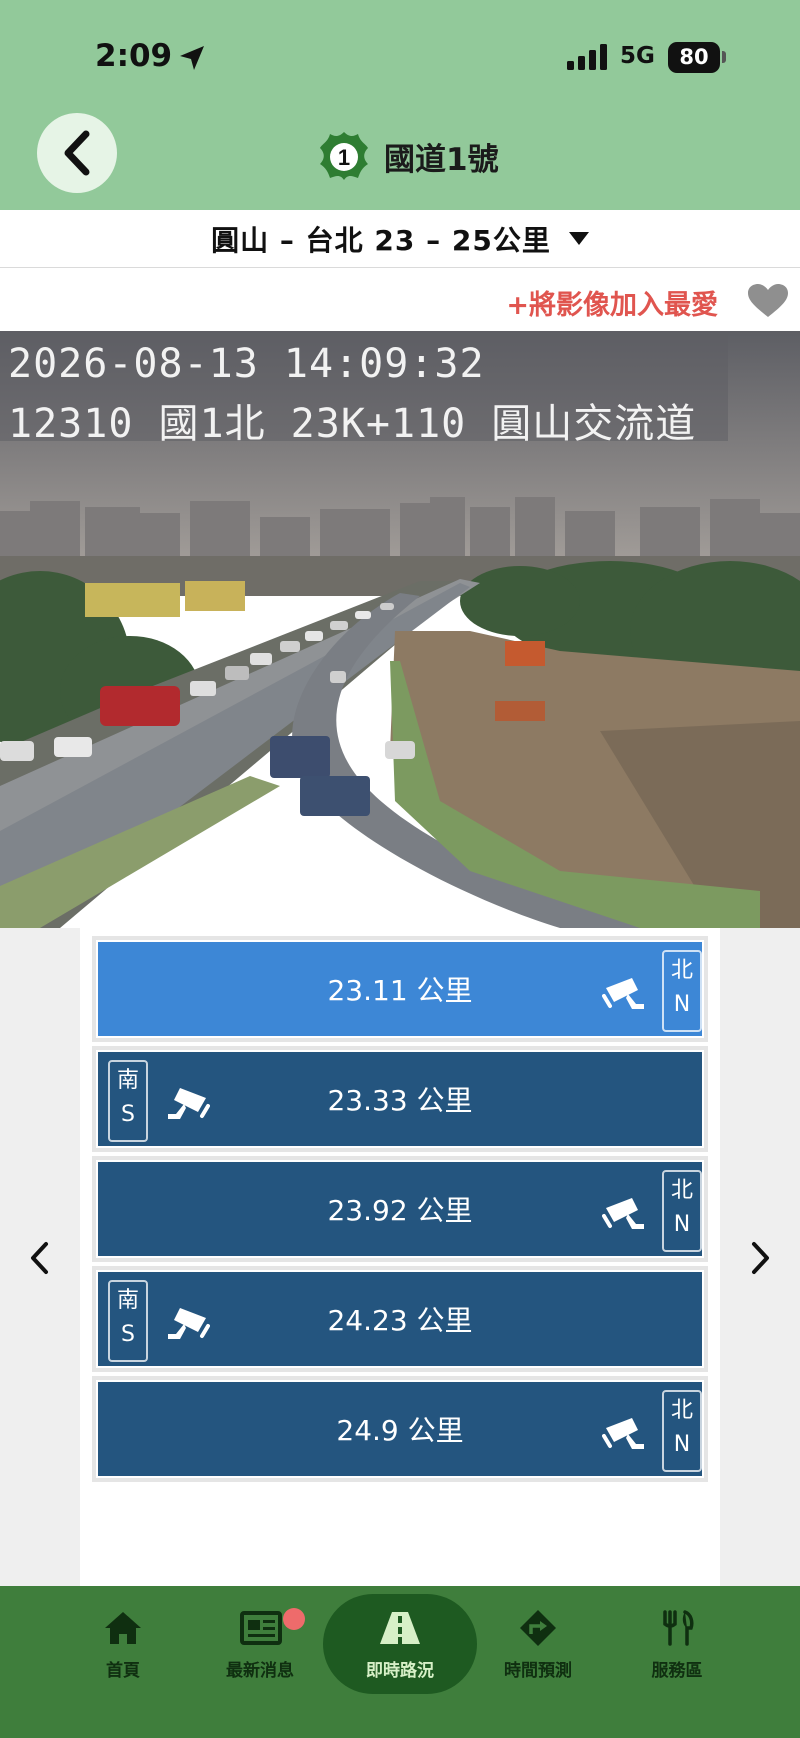 This screenshot has width=800, height=1738. I want to click on camera-item-body: 南 S 23.33 公里, so click(400, 1099).